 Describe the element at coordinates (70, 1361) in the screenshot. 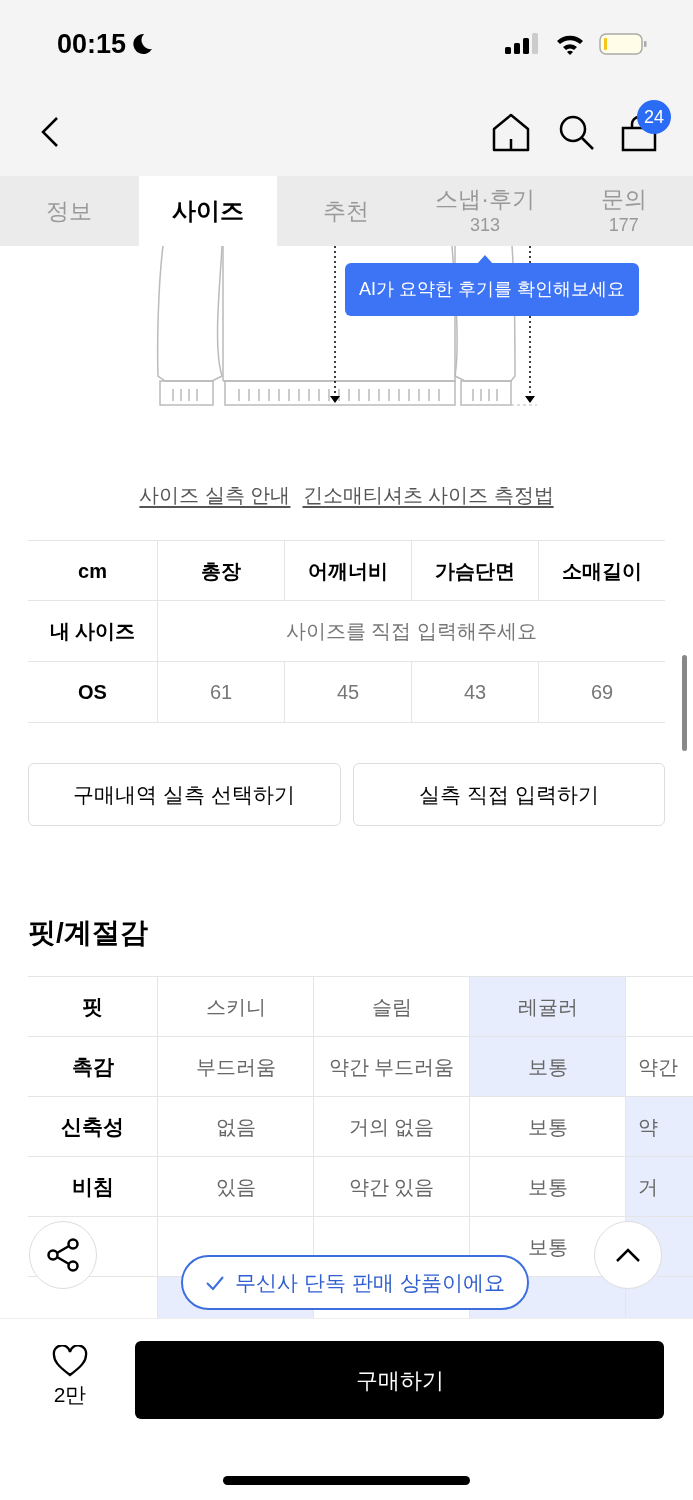

I see `heart-icon` at that location.